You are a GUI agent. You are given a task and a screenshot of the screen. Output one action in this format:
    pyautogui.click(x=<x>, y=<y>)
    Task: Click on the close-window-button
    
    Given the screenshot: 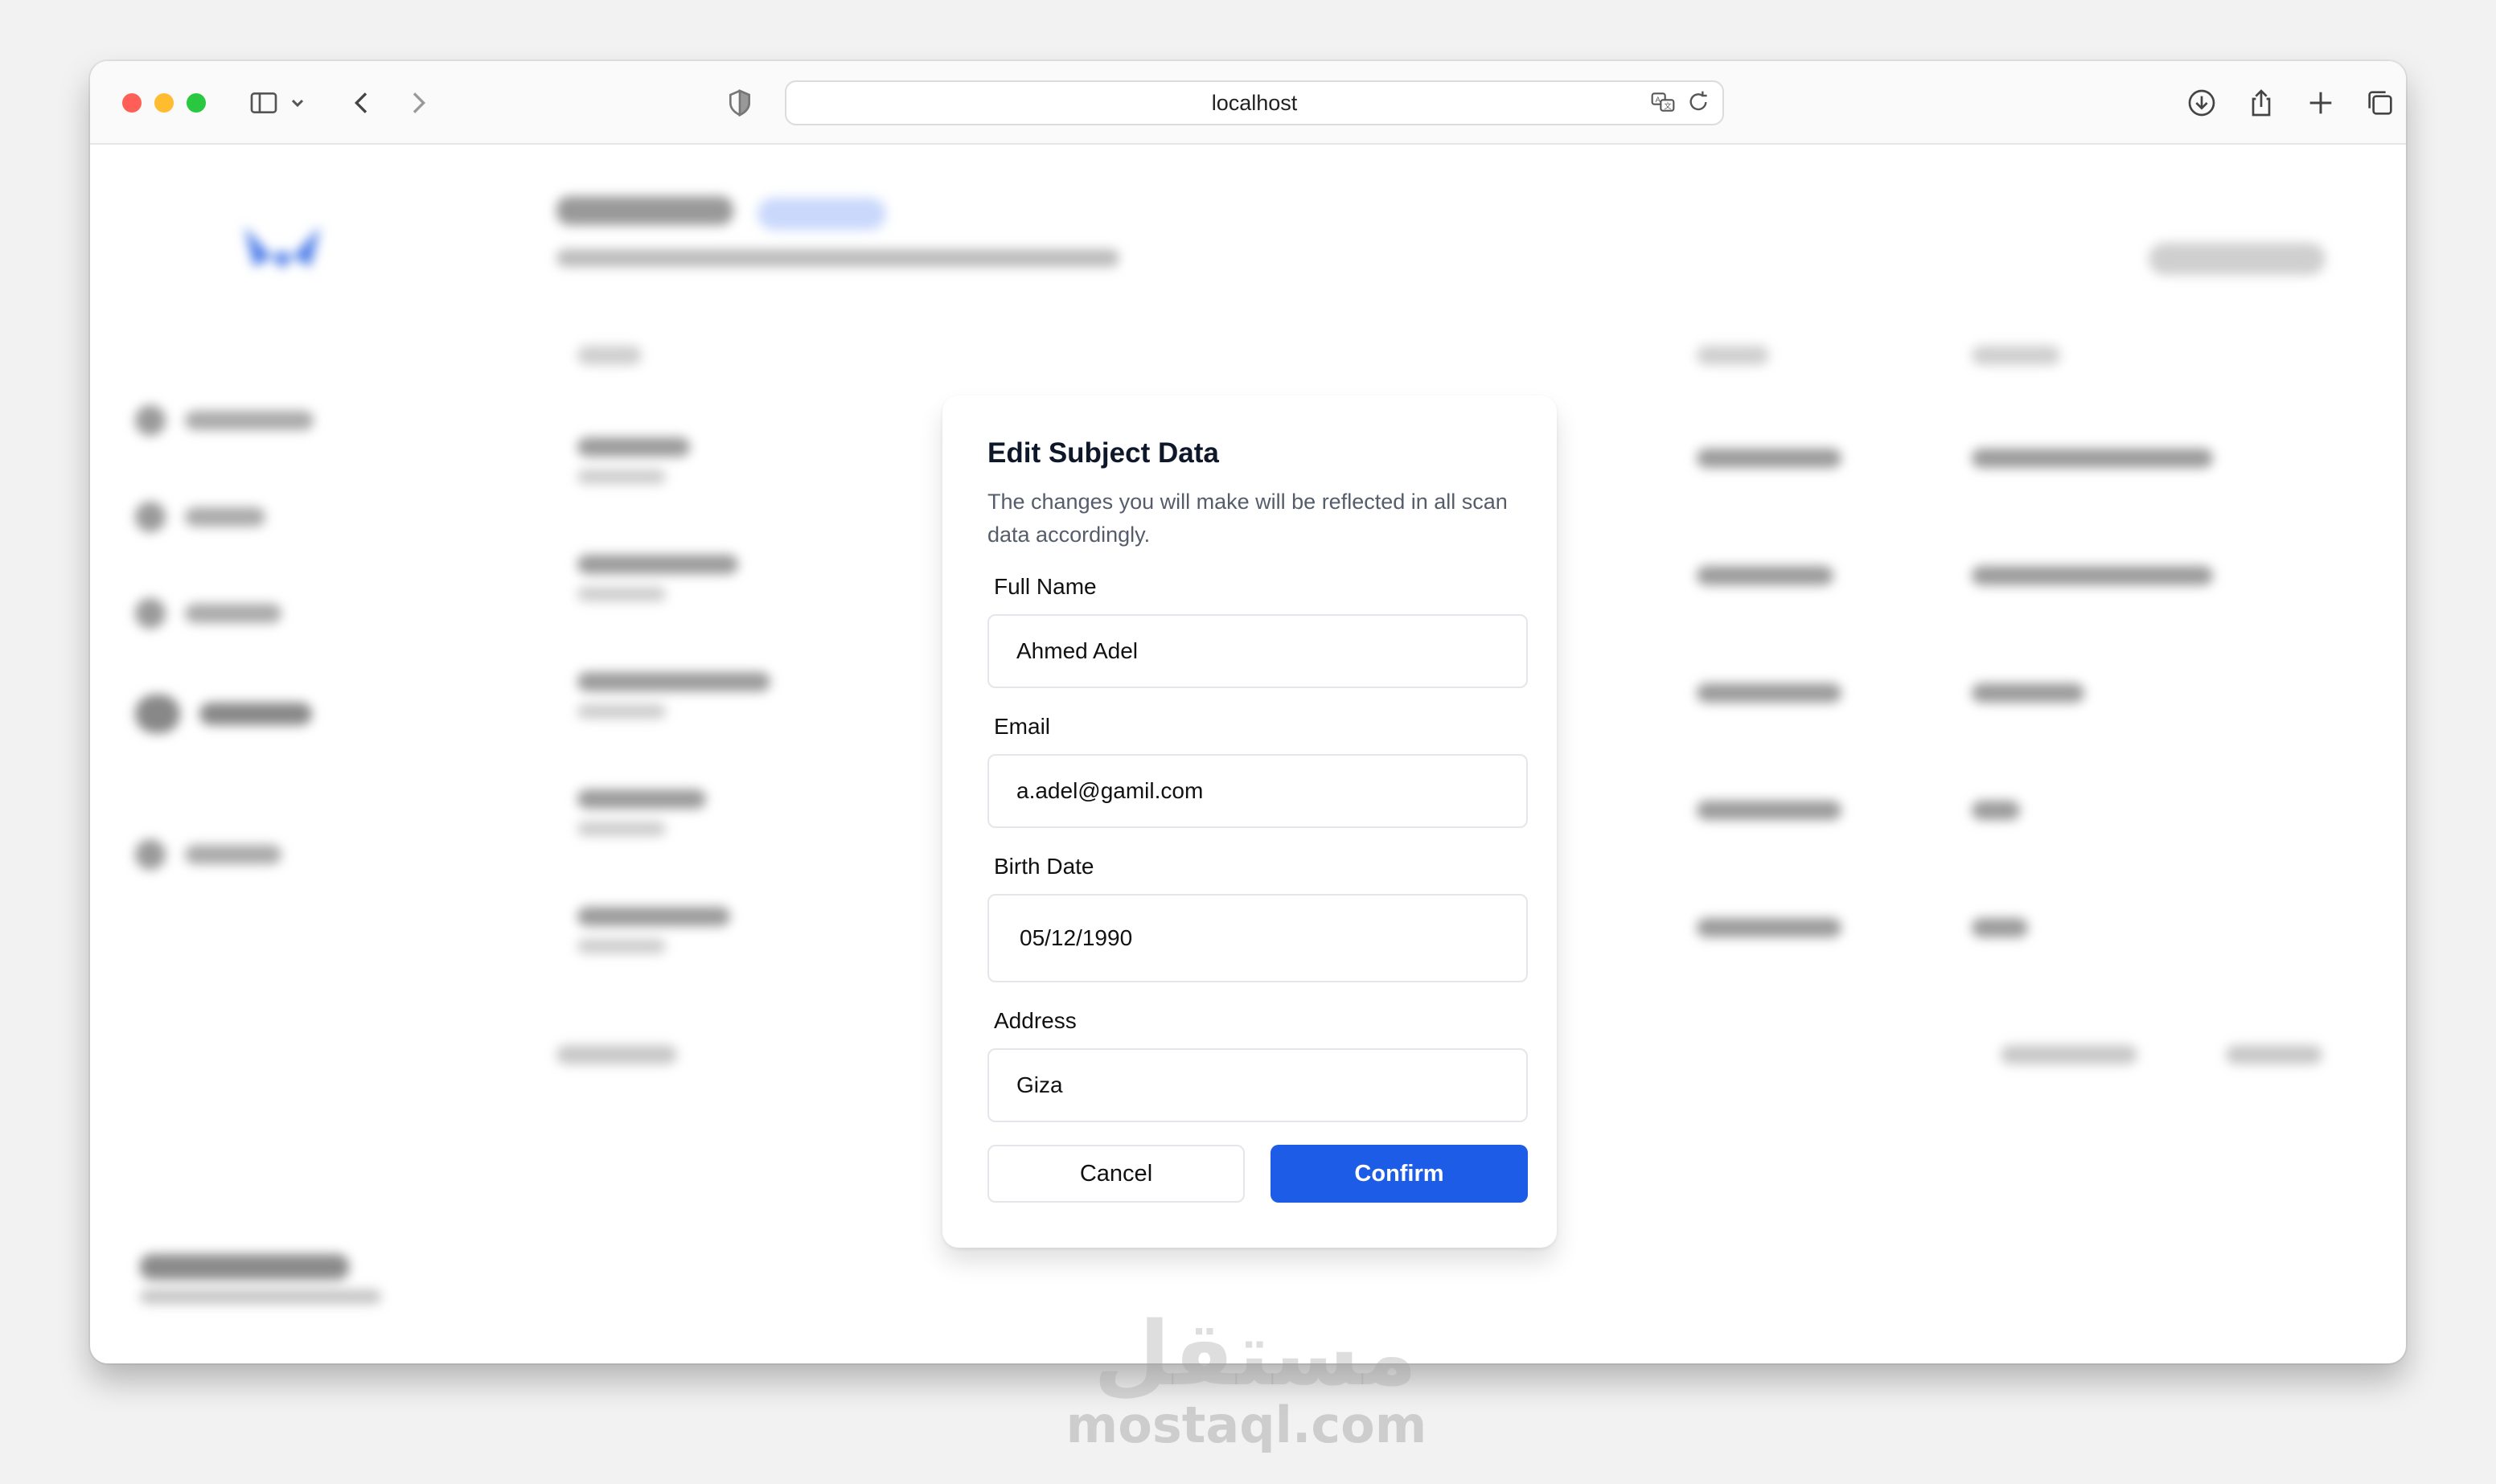 What is the action you would take?
    pyautogui.click(x=132, y=103)
    